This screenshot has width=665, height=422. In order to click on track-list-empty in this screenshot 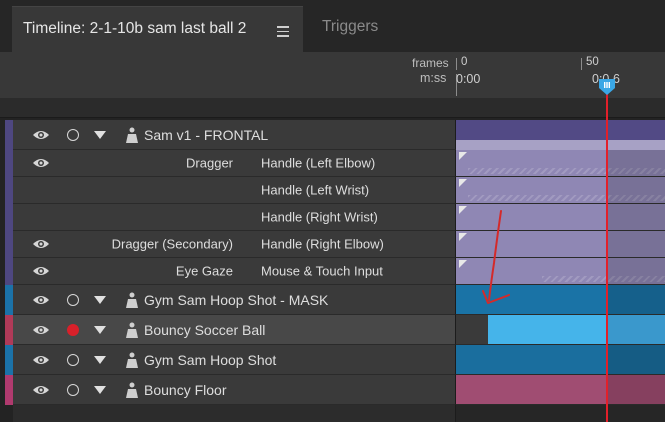, I will do `click(234, 413)`.